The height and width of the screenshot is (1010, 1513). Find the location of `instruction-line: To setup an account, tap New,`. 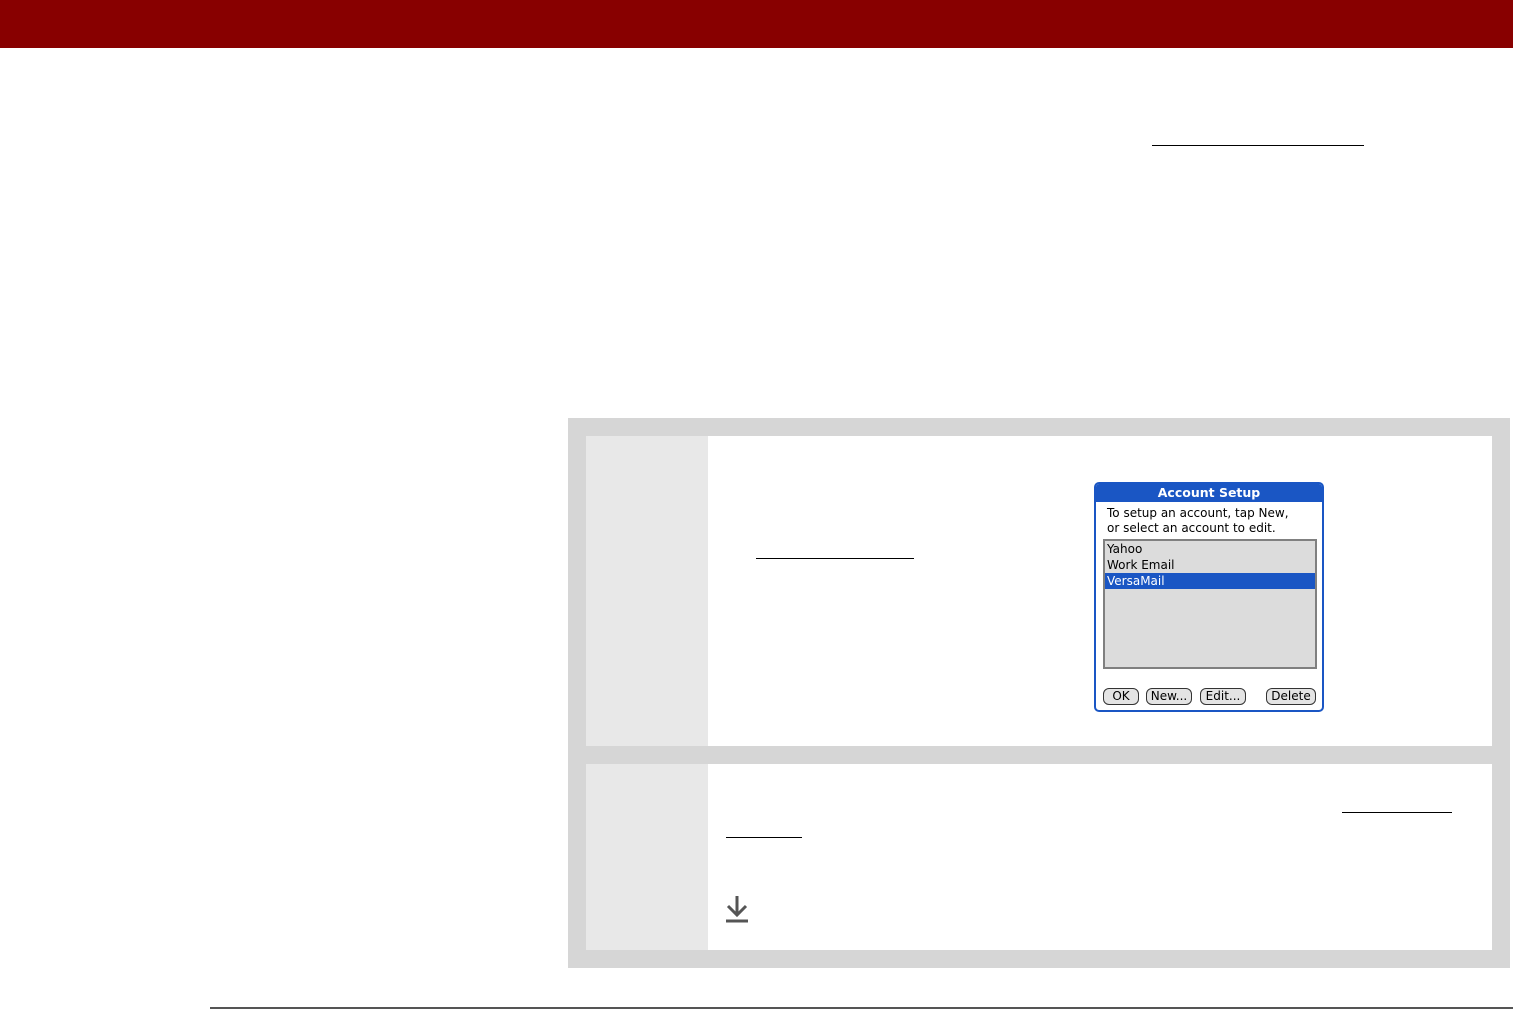

instruction-line: To setup an account, tap New, is located at coordinates (1198, 513).